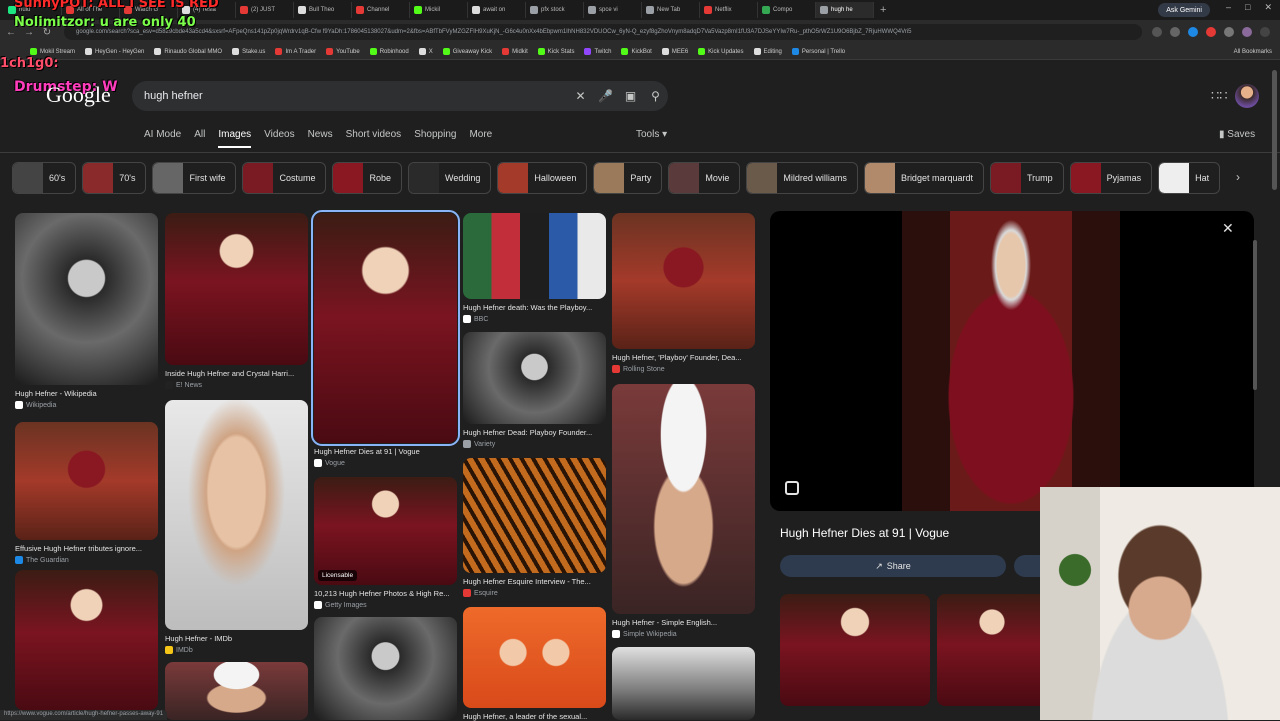  I want to click on refinement-chip: Hat, so click(1189, 178).